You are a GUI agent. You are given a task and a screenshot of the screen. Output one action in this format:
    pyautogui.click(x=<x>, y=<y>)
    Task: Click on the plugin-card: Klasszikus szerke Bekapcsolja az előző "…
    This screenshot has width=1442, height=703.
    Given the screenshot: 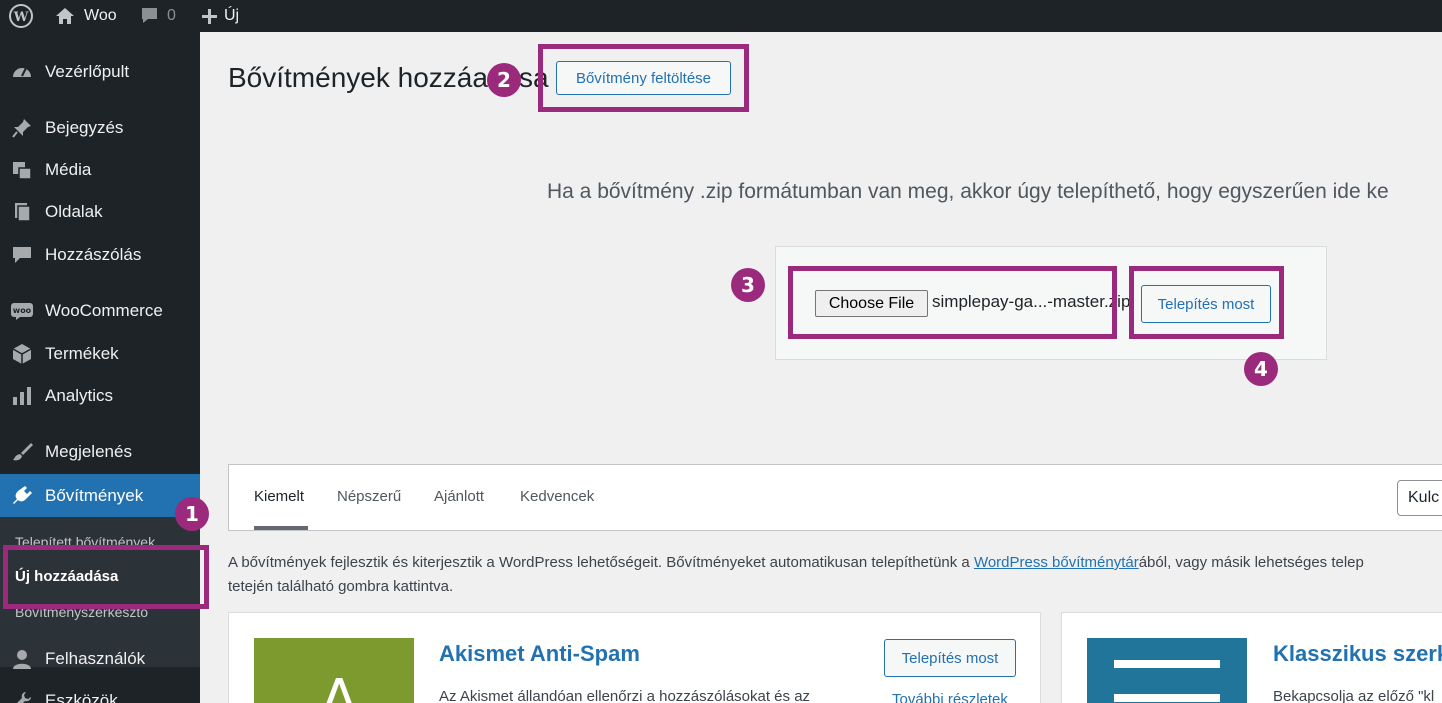 What is the action you would take?
    pyautogui.click(x=1251, y=657)
    